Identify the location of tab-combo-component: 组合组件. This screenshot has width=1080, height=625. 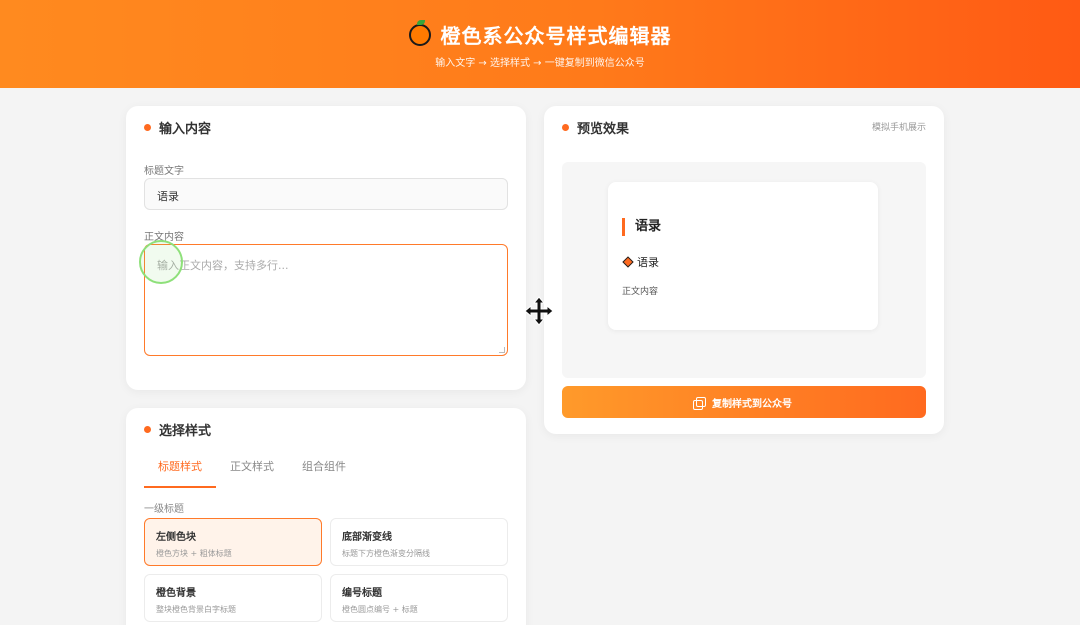
(324, 470).